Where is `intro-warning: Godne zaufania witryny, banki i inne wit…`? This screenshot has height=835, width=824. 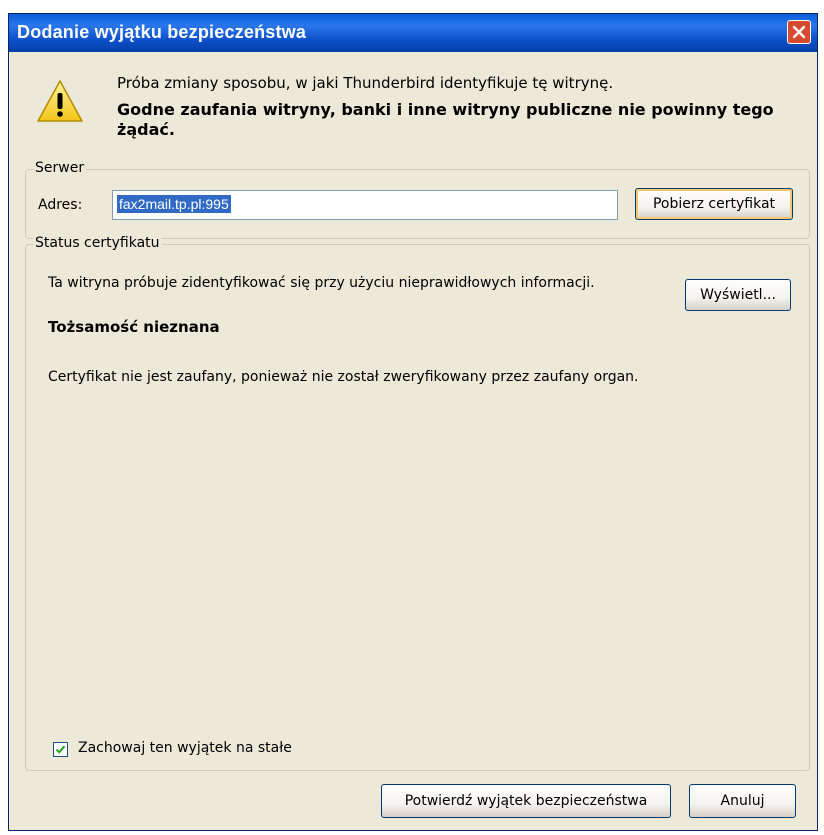 intro-warning: Godne zaufania witryny, banki i inne wit… is located at coordinates (445, 119).